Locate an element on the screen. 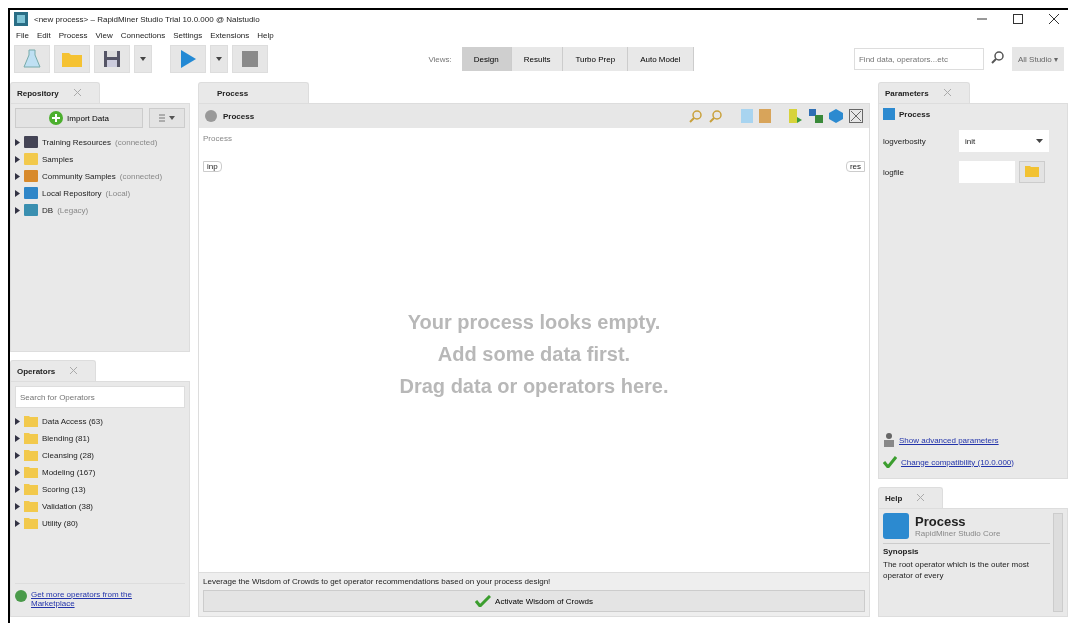 The height and width of the screenshot is (623, 1068). operator-group-item: Scoring (13) is located at coordinates (100, 489).